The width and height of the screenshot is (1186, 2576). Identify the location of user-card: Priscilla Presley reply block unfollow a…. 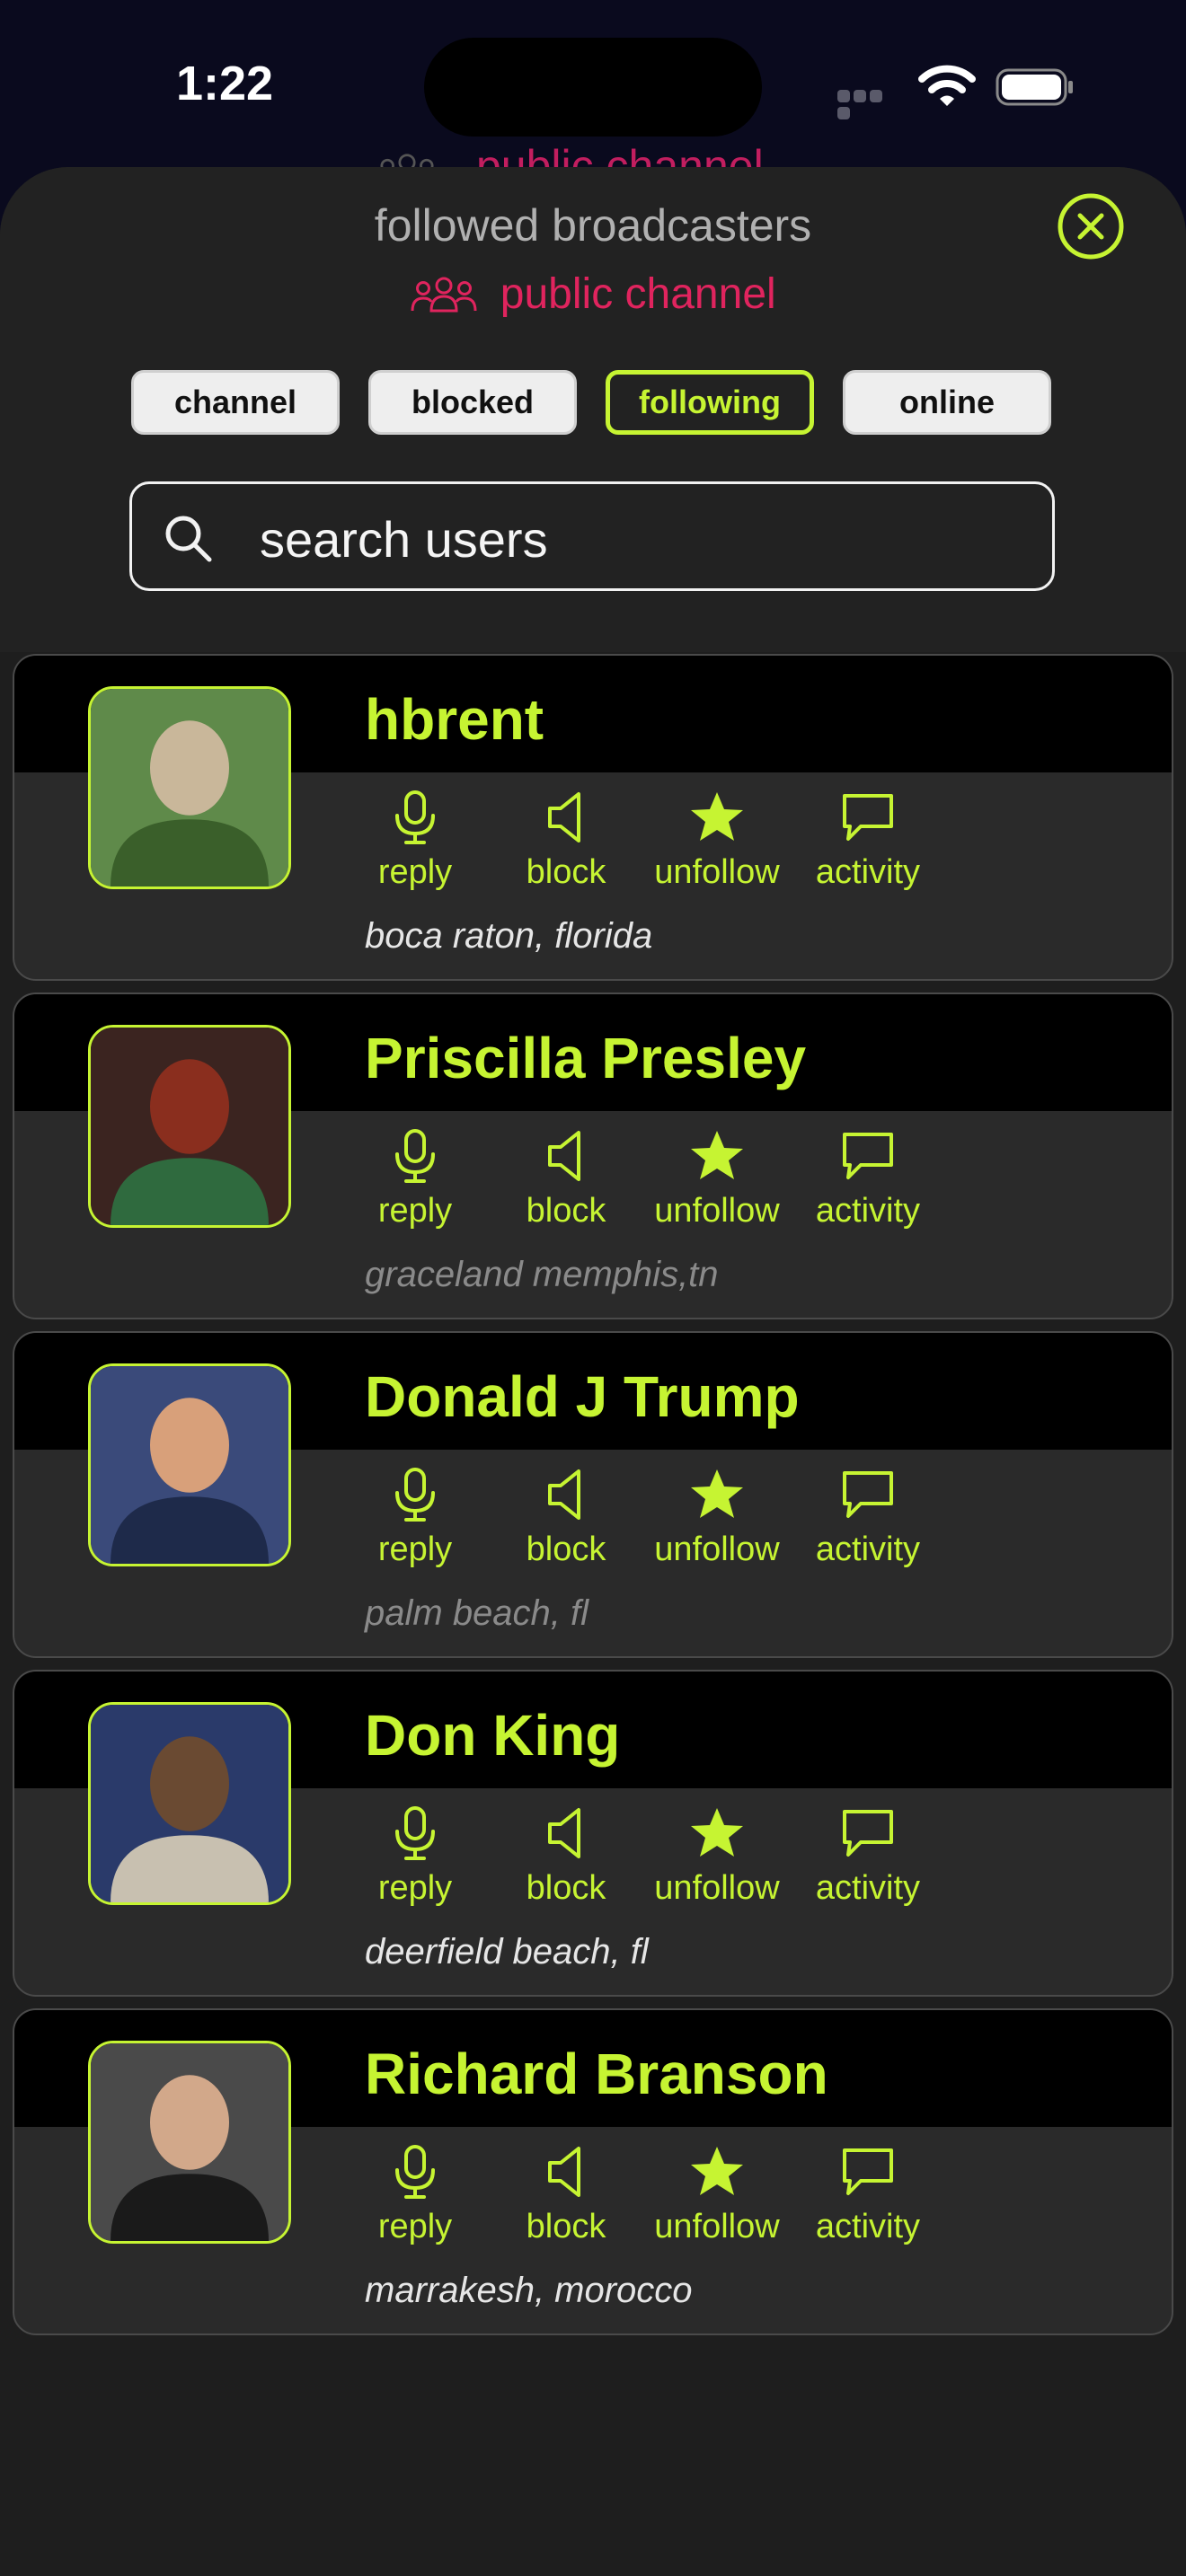
(593, 1155).